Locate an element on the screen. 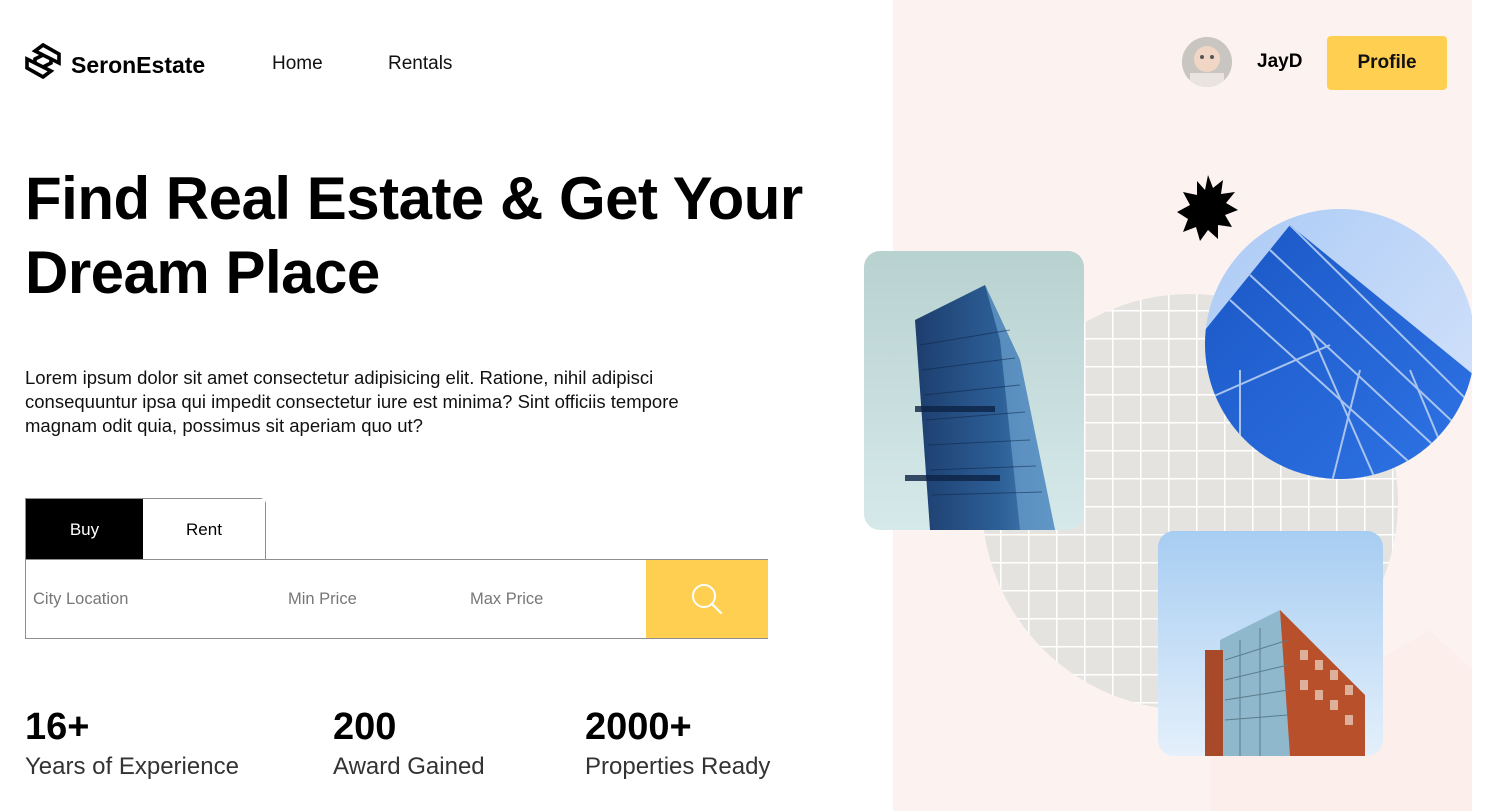 The width and height of the screenshot is (1496, 811). min-price-input is located at coordinates (373, 599).